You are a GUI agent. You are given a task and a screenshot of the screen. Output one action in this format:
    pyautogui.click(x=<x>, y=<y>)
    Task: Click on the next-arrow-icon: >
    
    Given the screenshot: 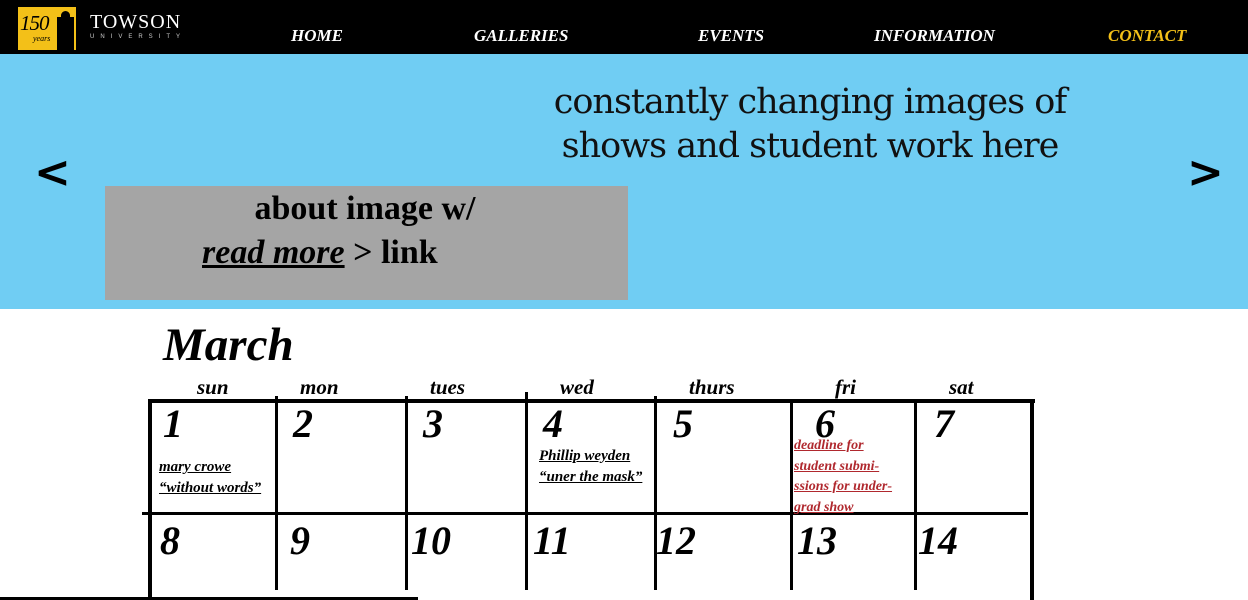 What is the action you would take?
    pyautogui.click(x=1205, y=172)
    